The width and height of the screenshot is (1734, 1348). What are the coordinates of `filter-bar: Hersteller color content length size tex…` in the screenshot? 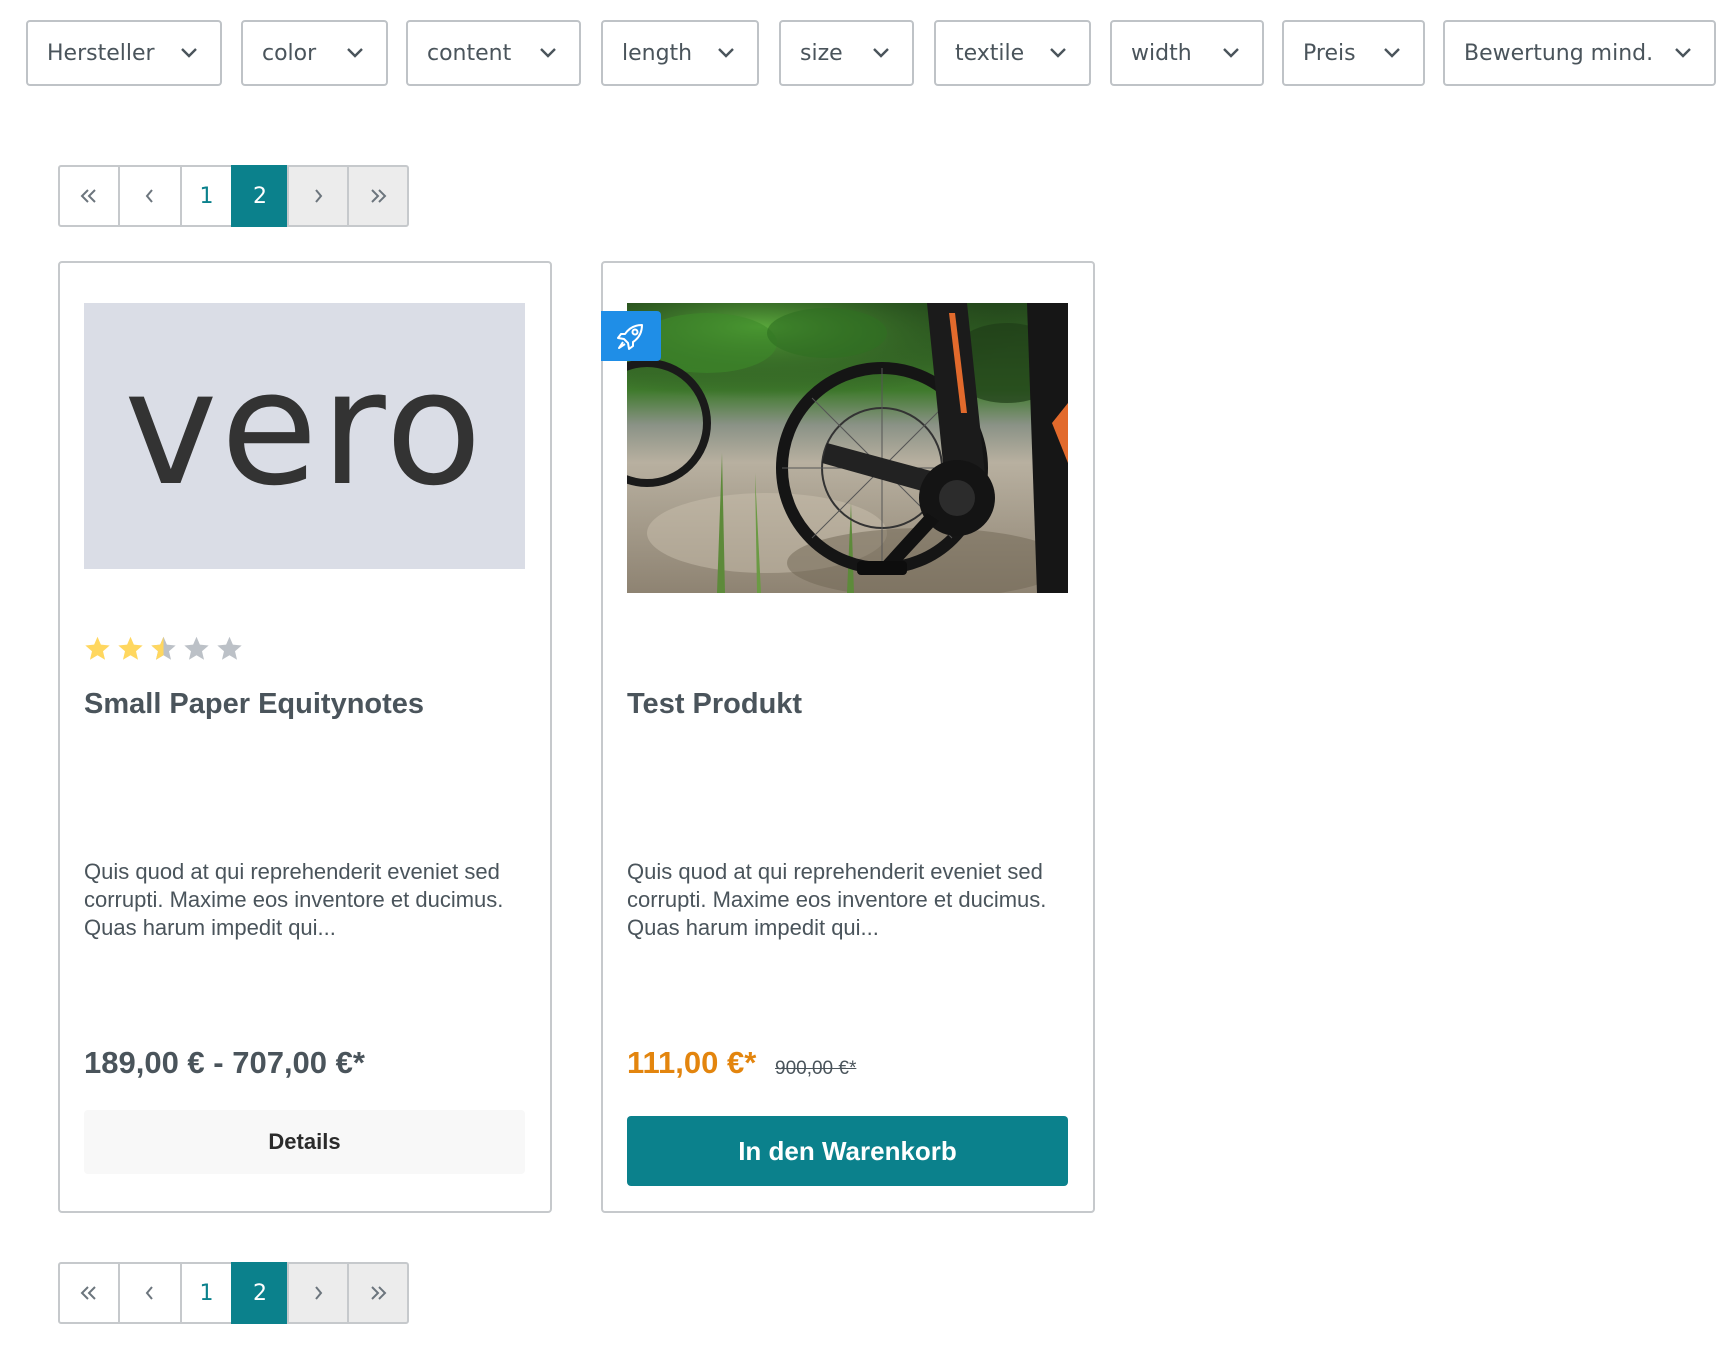 It's located at (867, 50).